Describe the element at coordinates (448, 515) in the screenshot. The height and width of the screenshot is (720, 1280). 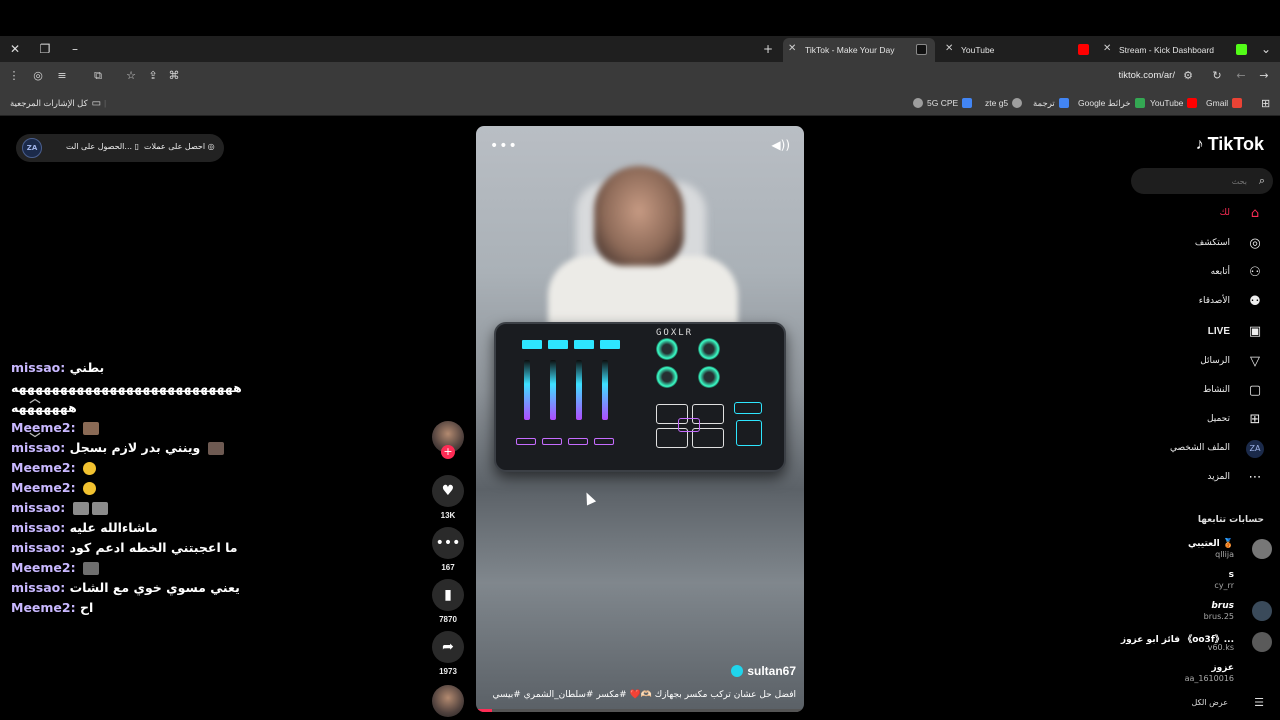
I see `like-count: 13K` at that location.